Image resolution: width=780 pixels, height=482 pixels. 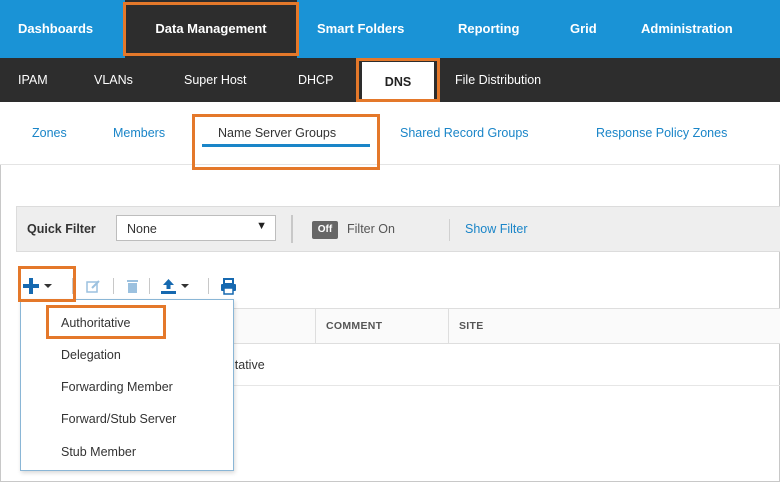 I want to click on top-nav-smart-folders: Smart Folders, so click(x=360, y=29).